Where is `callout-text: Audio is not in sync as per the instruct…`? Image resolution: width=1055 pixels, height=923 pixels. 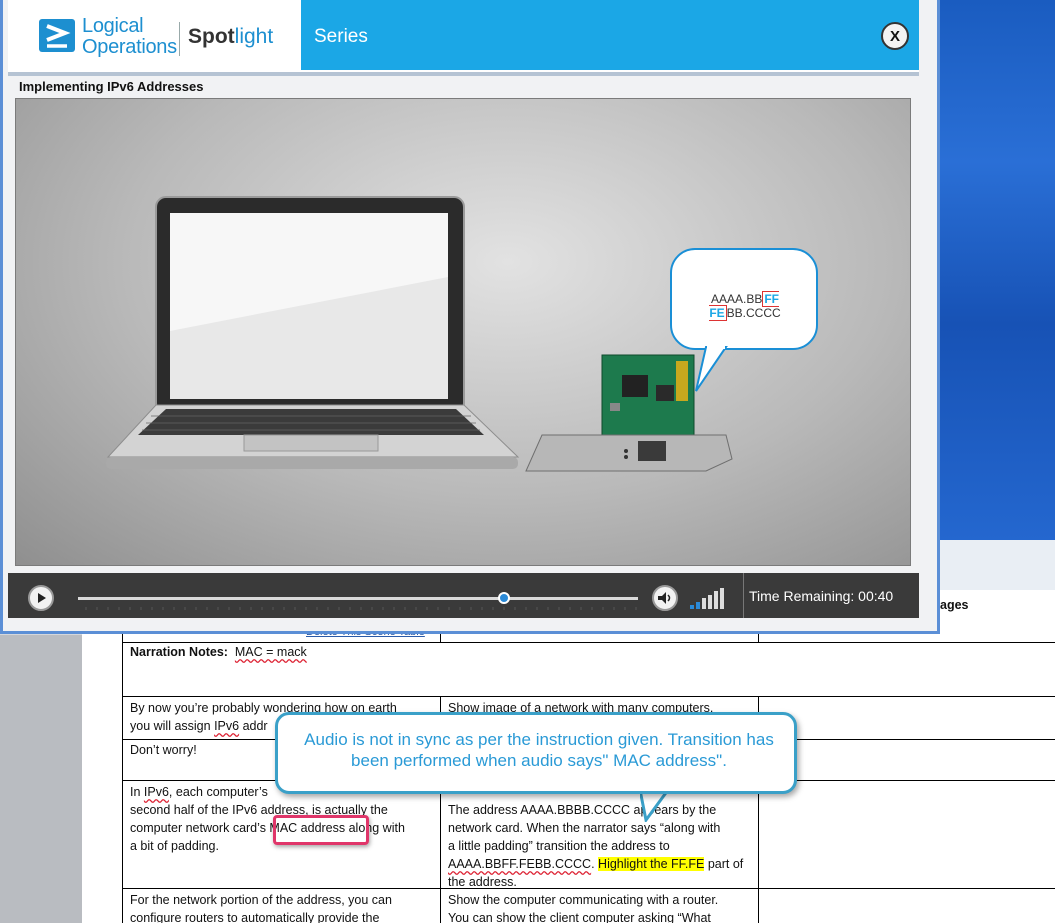
callout-text: Audio is not in sync as per the instruct… is located at coordinates (539, 750).